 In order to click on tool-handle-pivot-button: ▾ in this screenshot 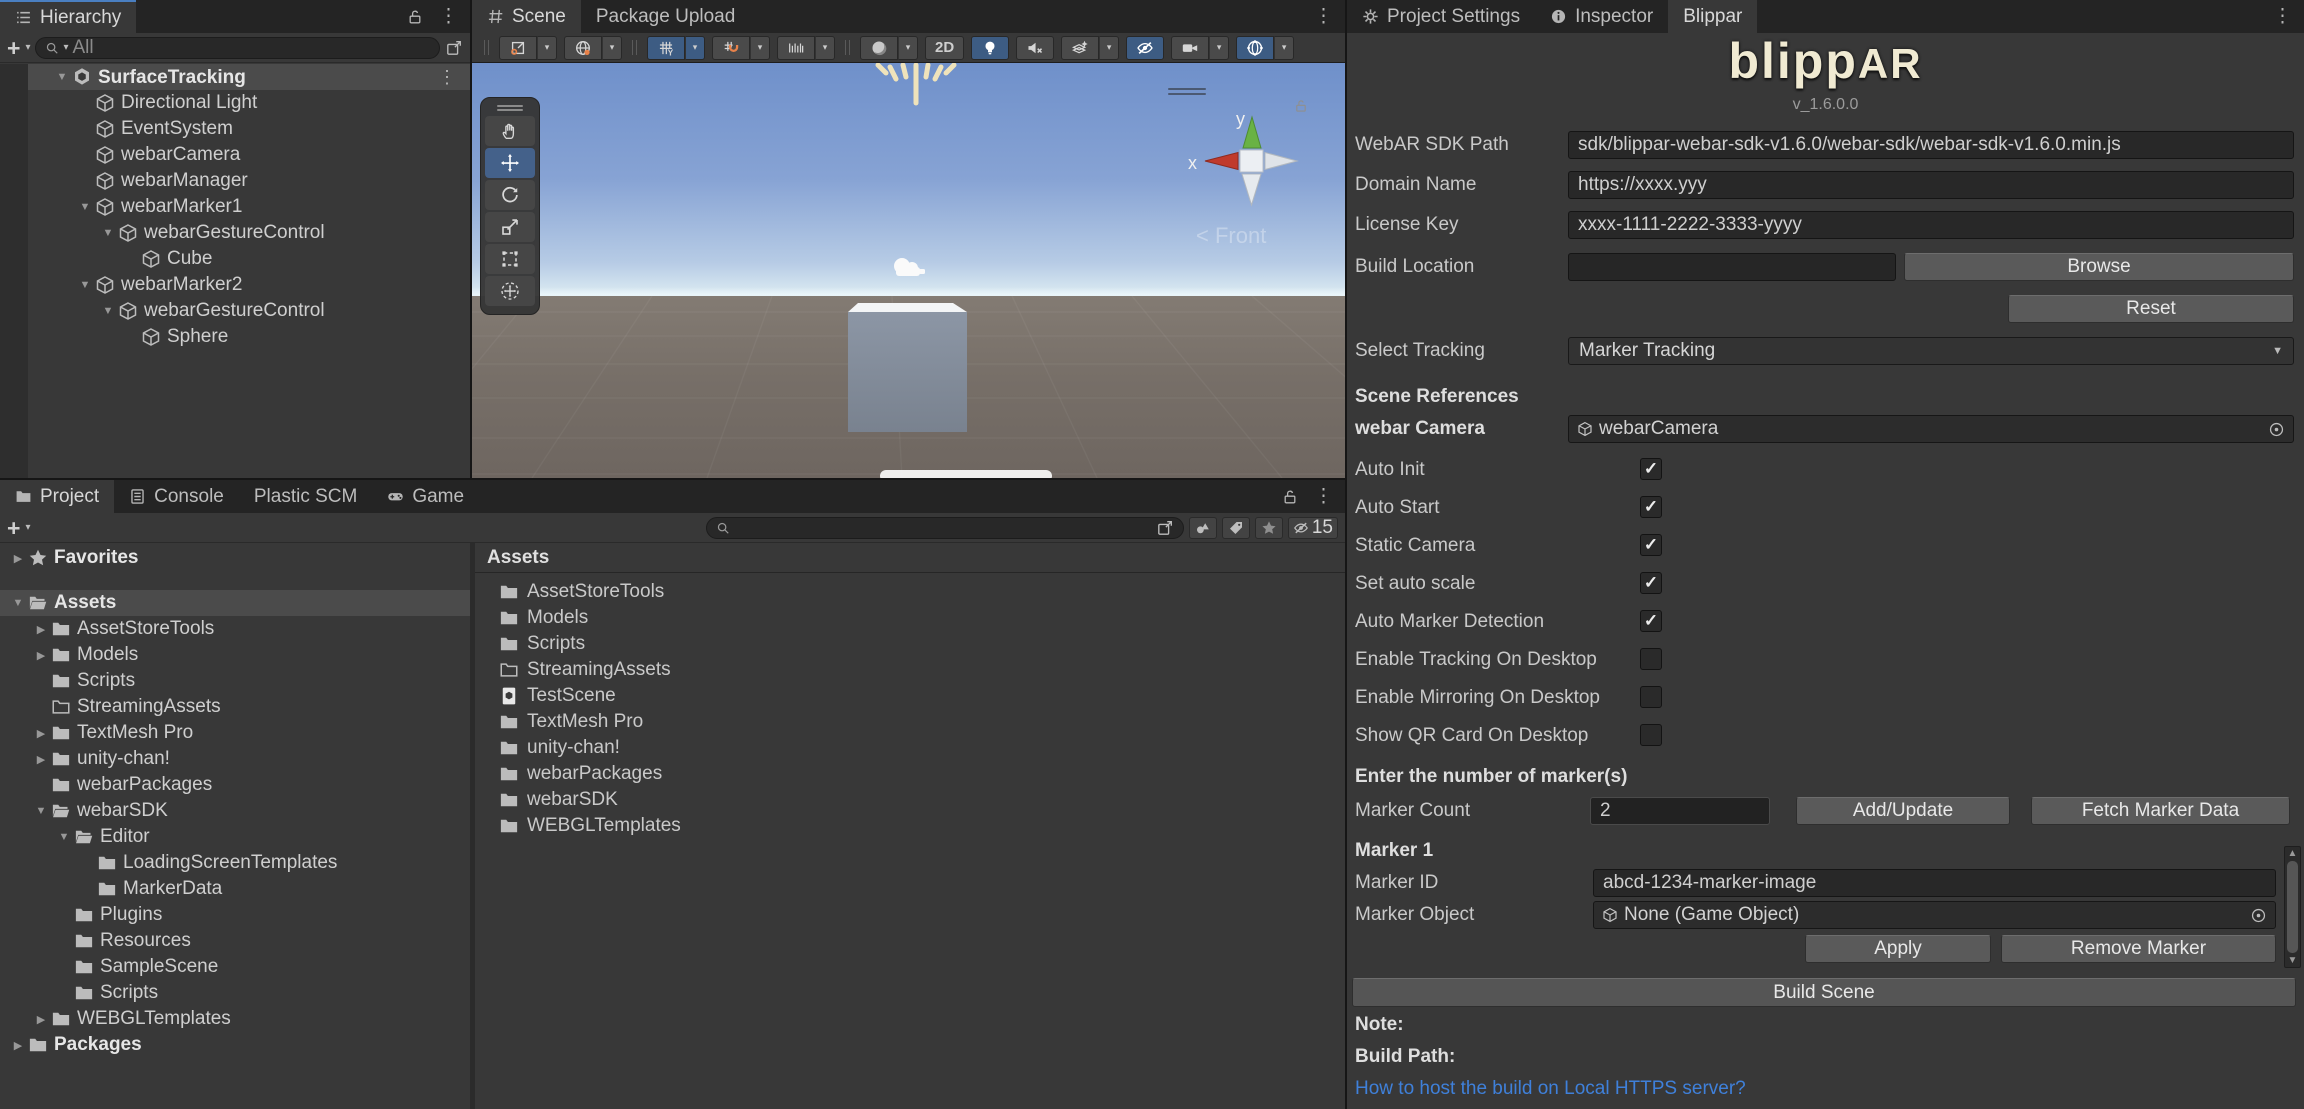, I will do `click(528, 47)`.